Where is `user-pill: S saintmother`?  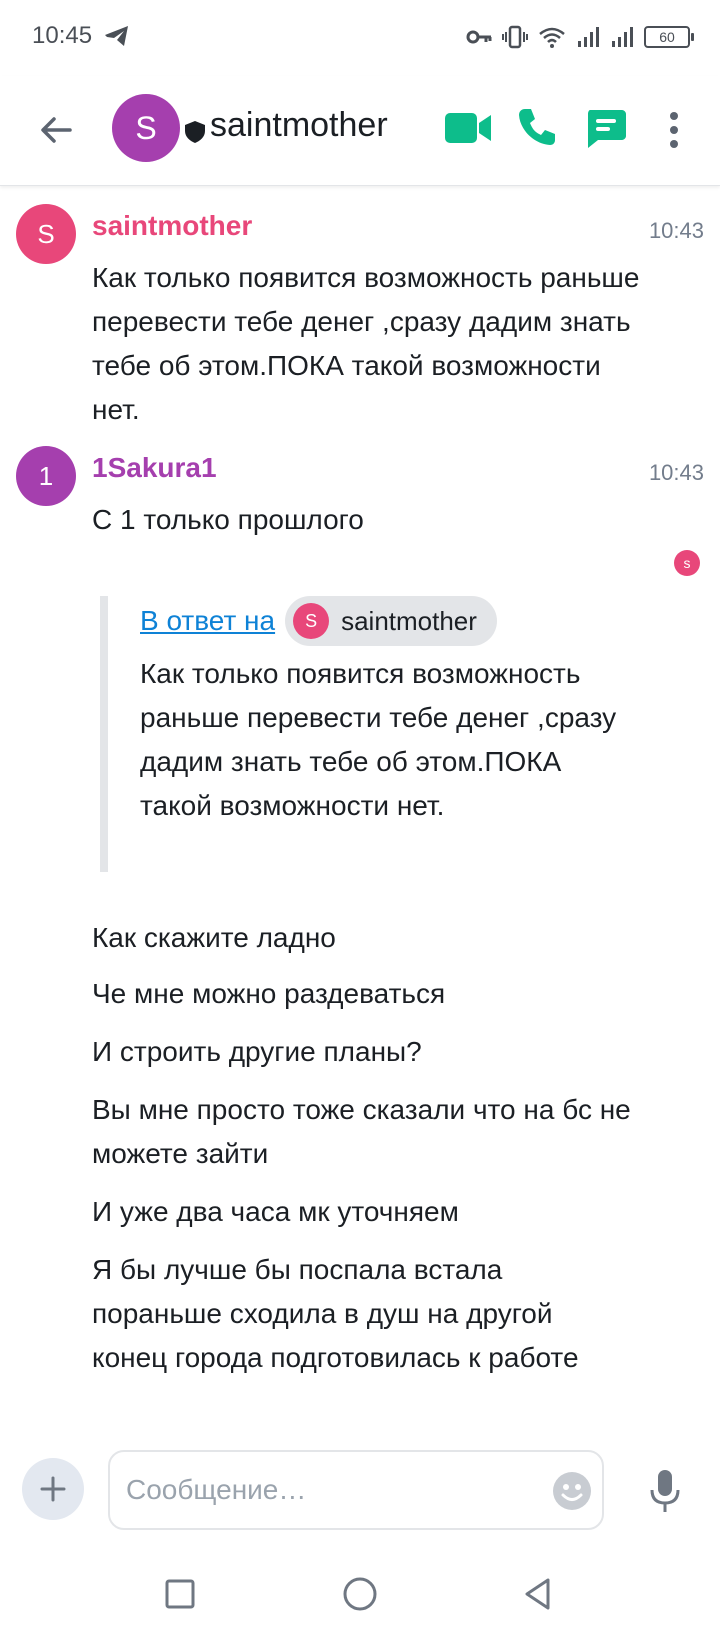
user-pill: S saintmother is located at coordinates (391, 621).